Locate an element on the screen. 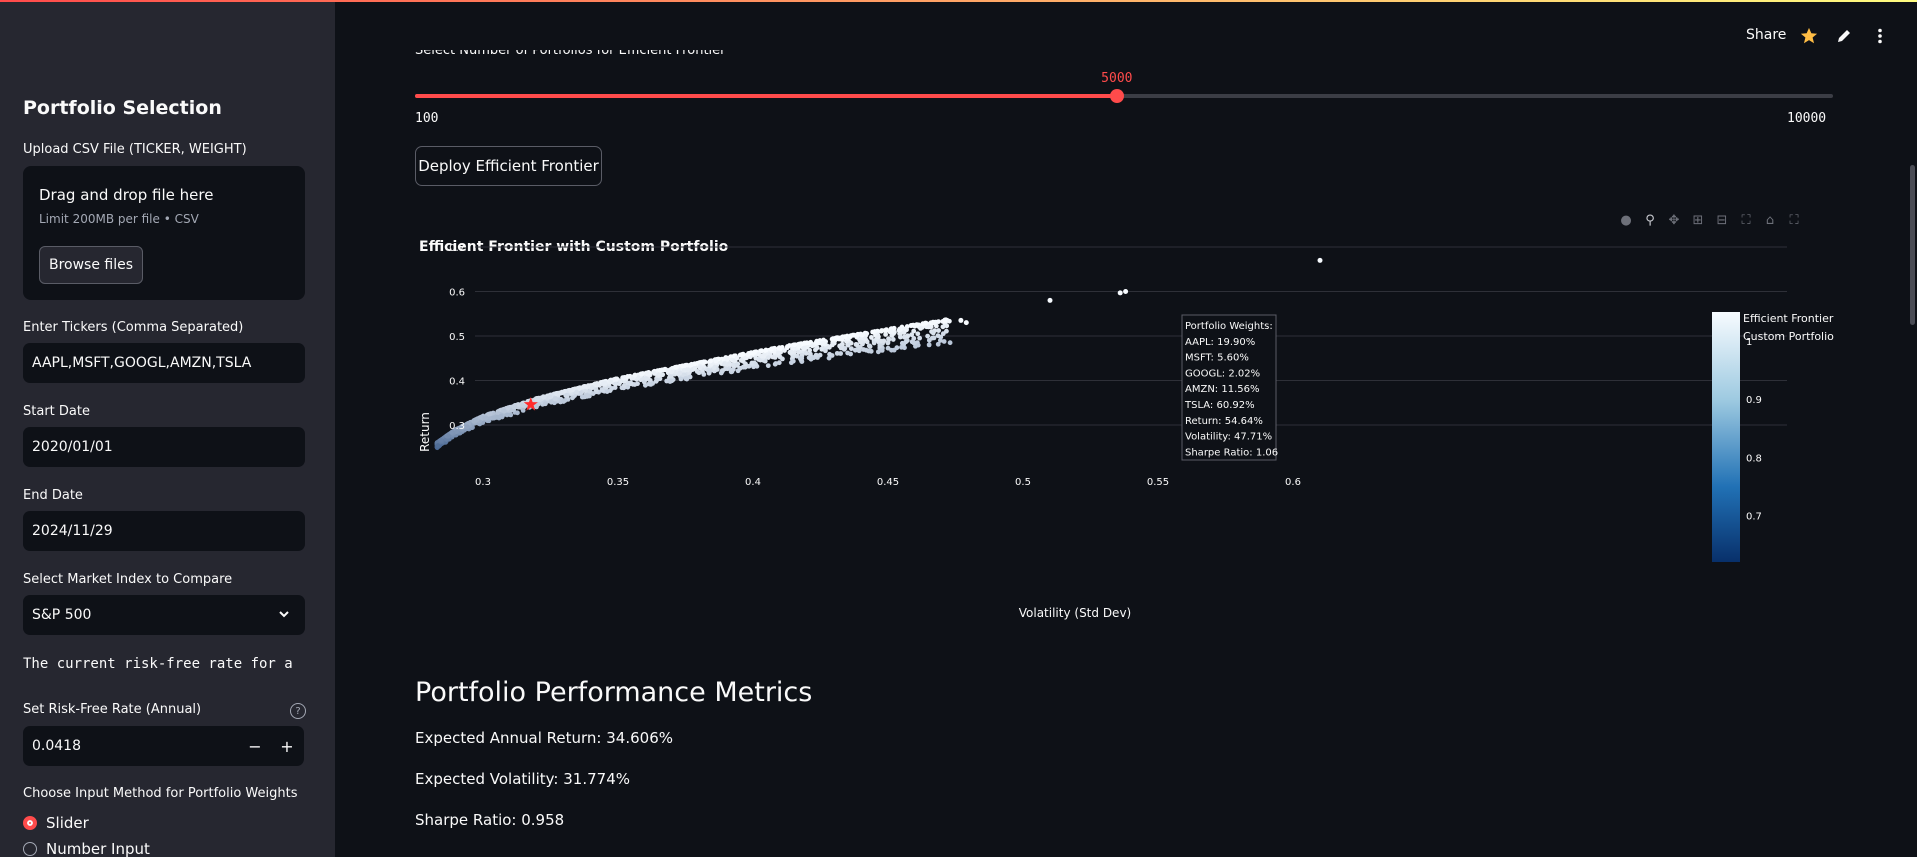 The width and height of the screenshot is (1917, 857). y-tick-label: 0.4 is located at coordinates (457, 382).